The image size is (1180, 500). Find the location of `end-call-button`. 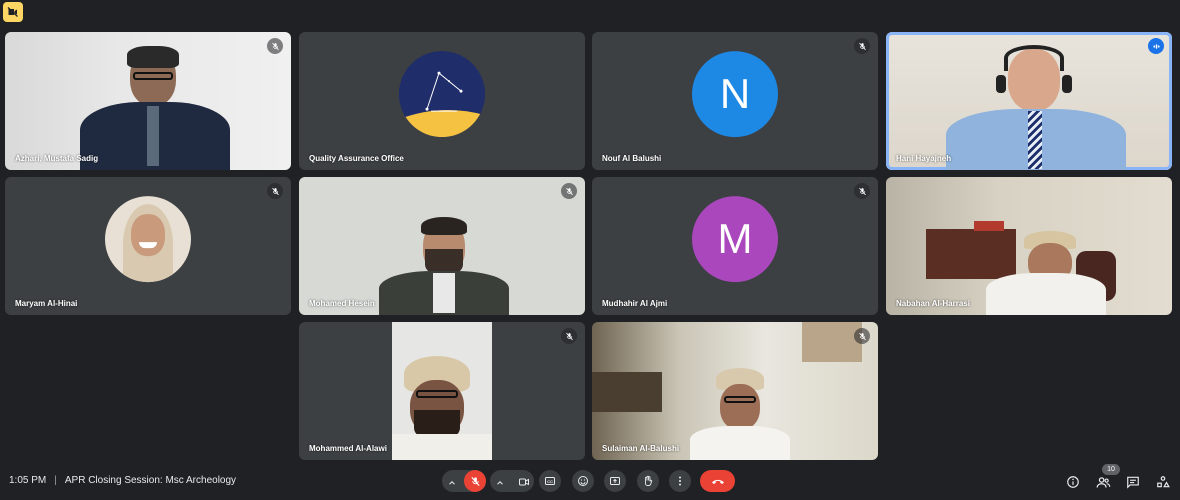

end-call-button is located at coordinates (717, 481).